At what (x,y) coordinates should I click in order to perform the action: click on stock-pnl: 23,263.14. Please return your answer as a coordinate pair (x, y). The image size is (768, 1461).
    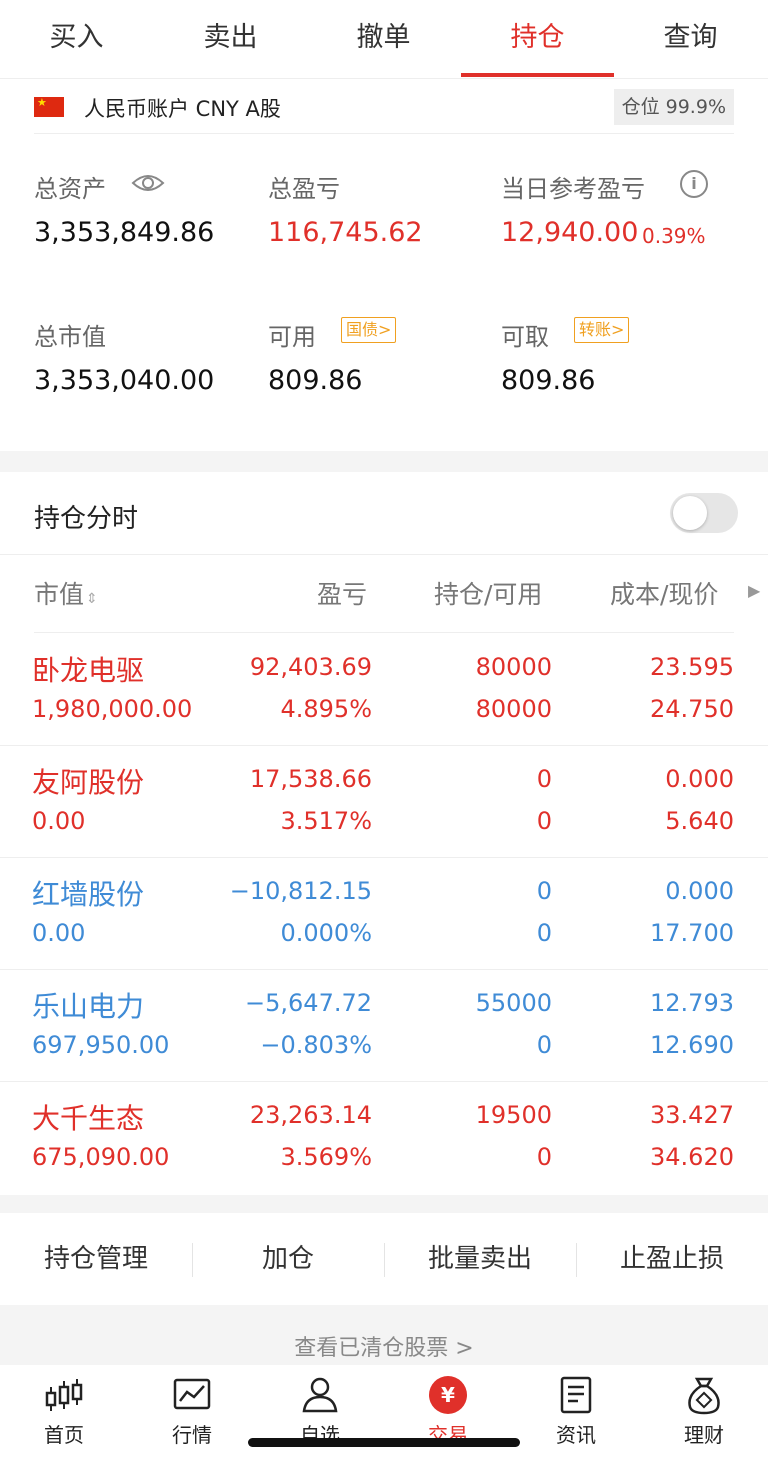
    Looking at the image, I should click on (310, 1115).